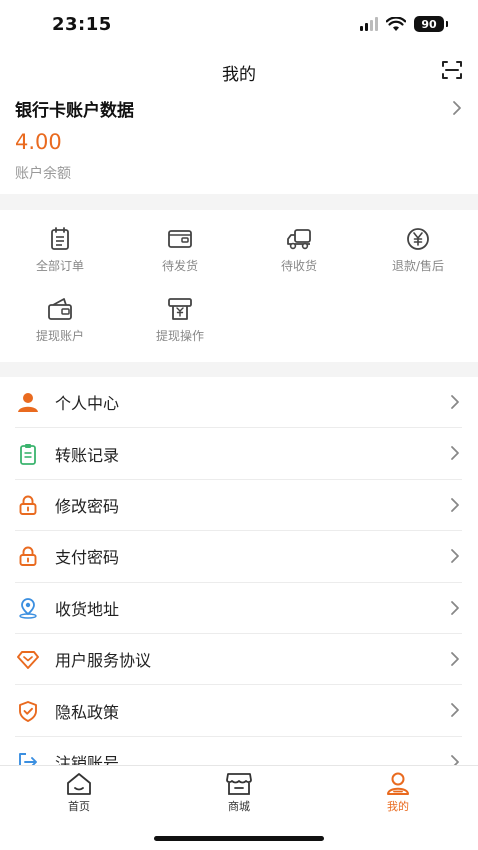 This screenshot has width=478, height=850. I want to click on shortcut-label: 退款/售后, so click(418, 266).